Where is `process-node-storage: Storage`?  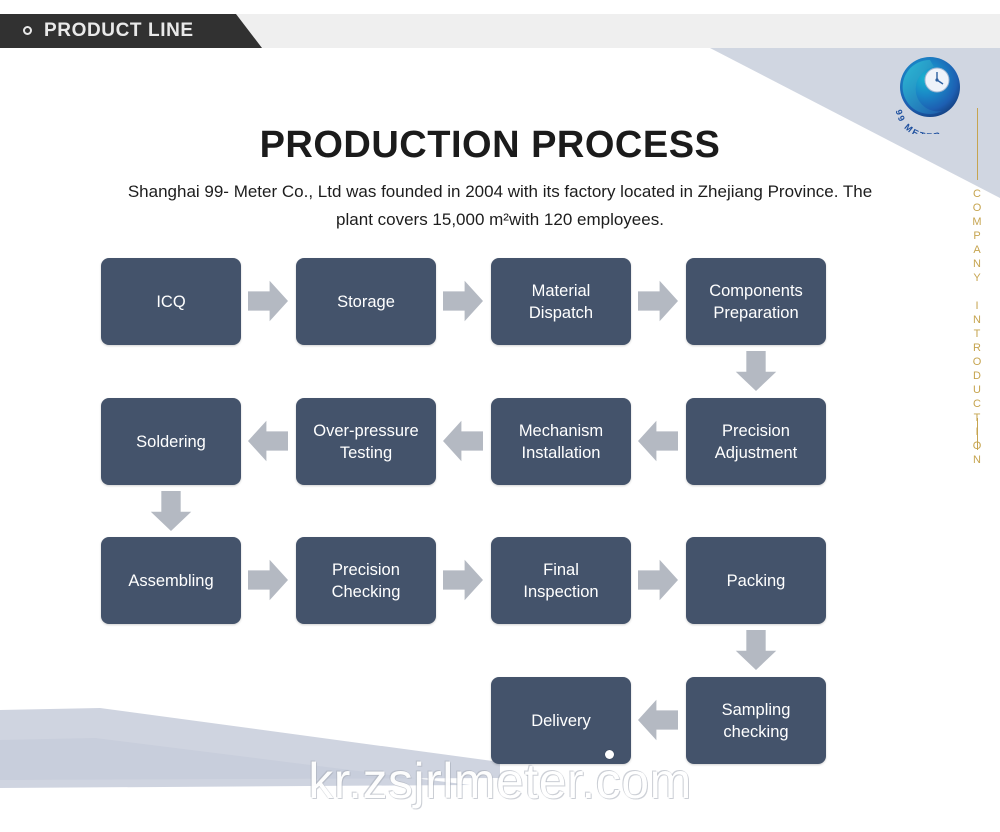
process-node-storage: Storage is located at coordinates (366, 301).